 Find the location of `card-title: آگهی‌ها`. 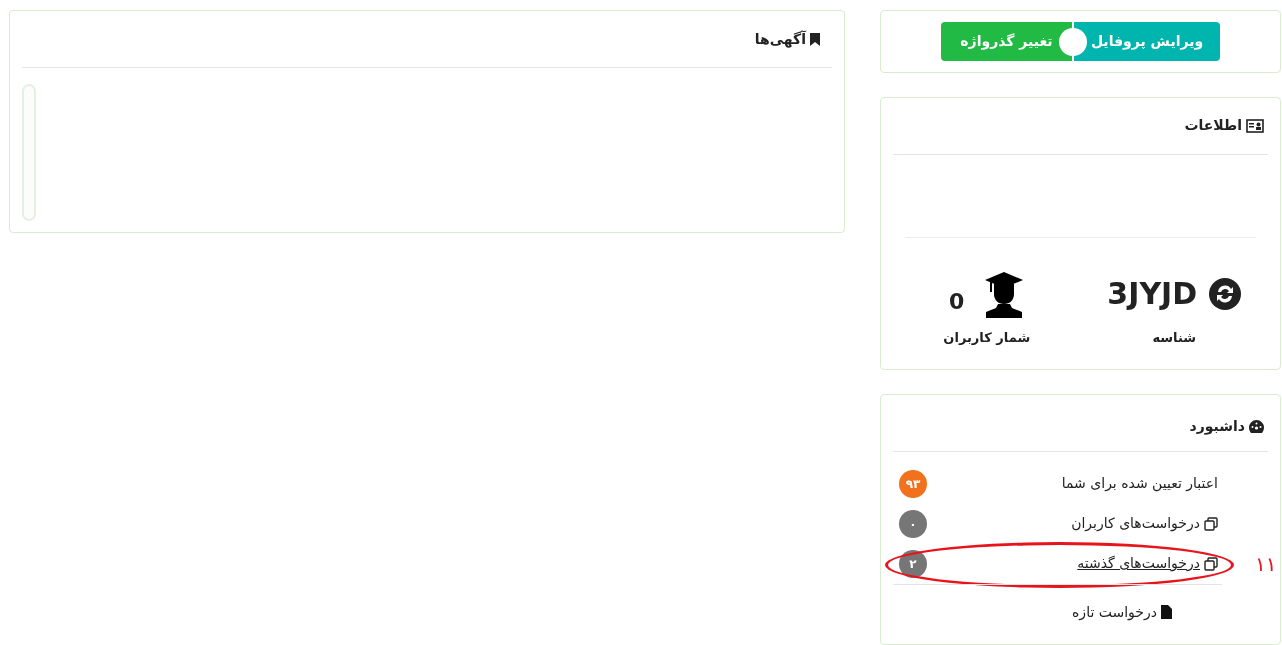

card-title: آگهی‌ها is located at coordinates (780, 39).